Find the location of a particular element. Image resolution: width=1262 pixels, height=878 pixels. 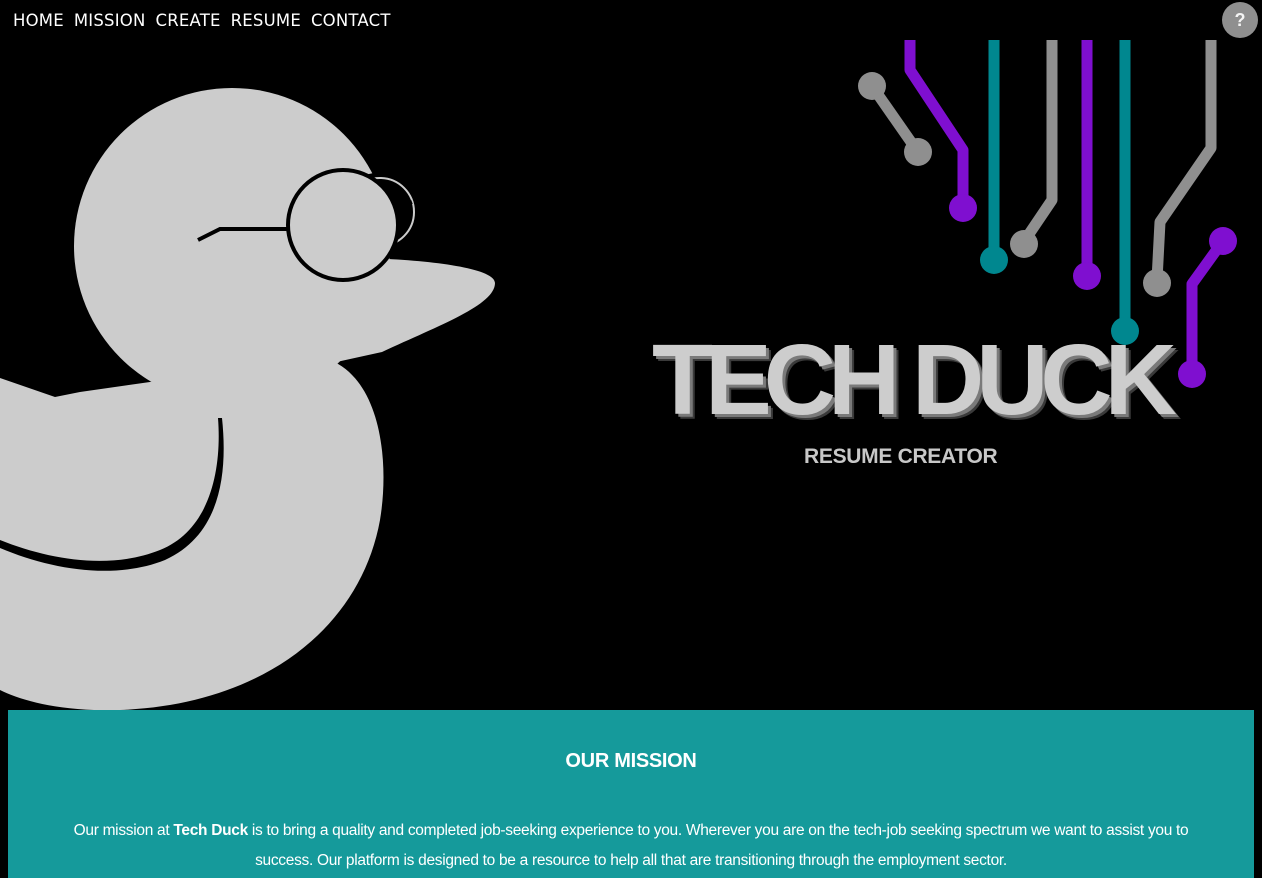

mission-brand-name: Tech Duck is located at coordinates (210, 830).